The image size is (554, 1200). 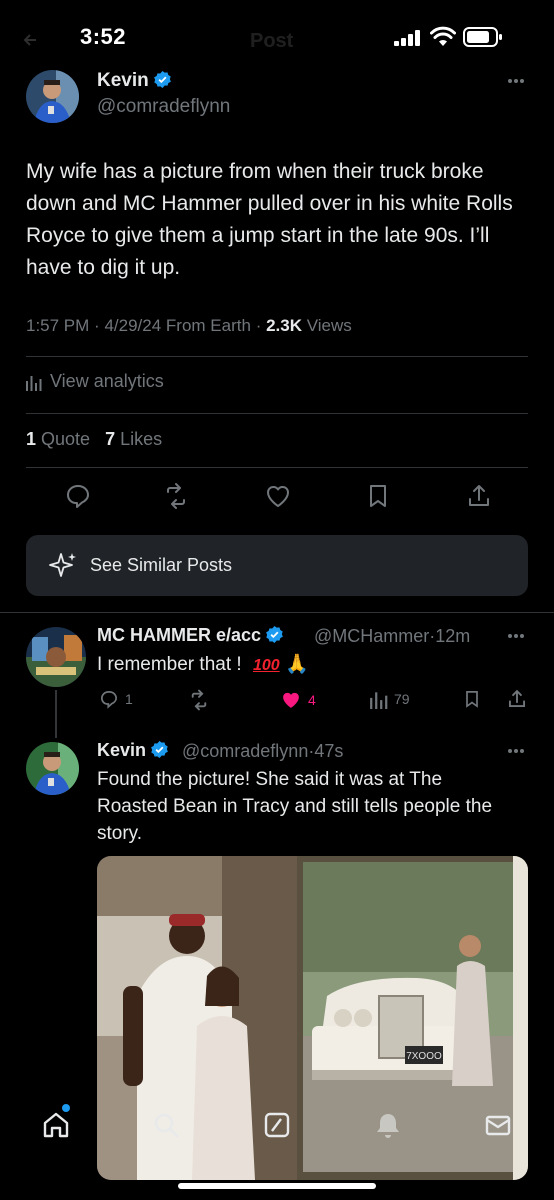 What do you see at coordinates (94, 439) in the screenshot?
I see `engagement-counts: 1 Quote 7 Likes` at bounding box center [94, 439].